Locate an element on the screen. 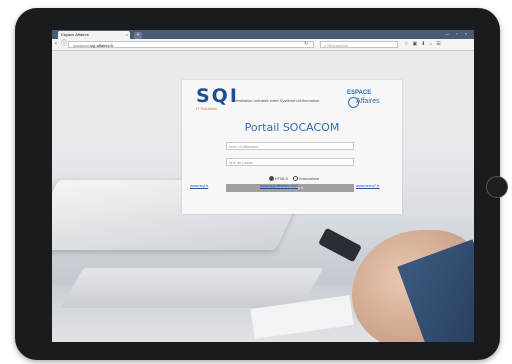 This screenshot has width=512, height=364. espace-logo-line1: ESPACE is located at coordinates (359, 93).